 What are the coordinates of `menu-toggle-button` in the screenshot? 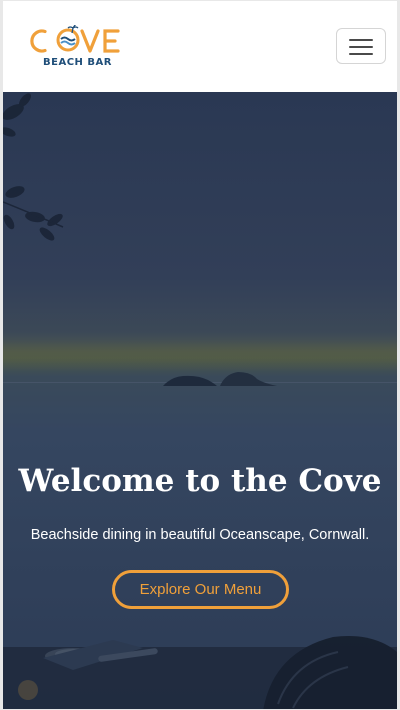 It's located at (361, 46).